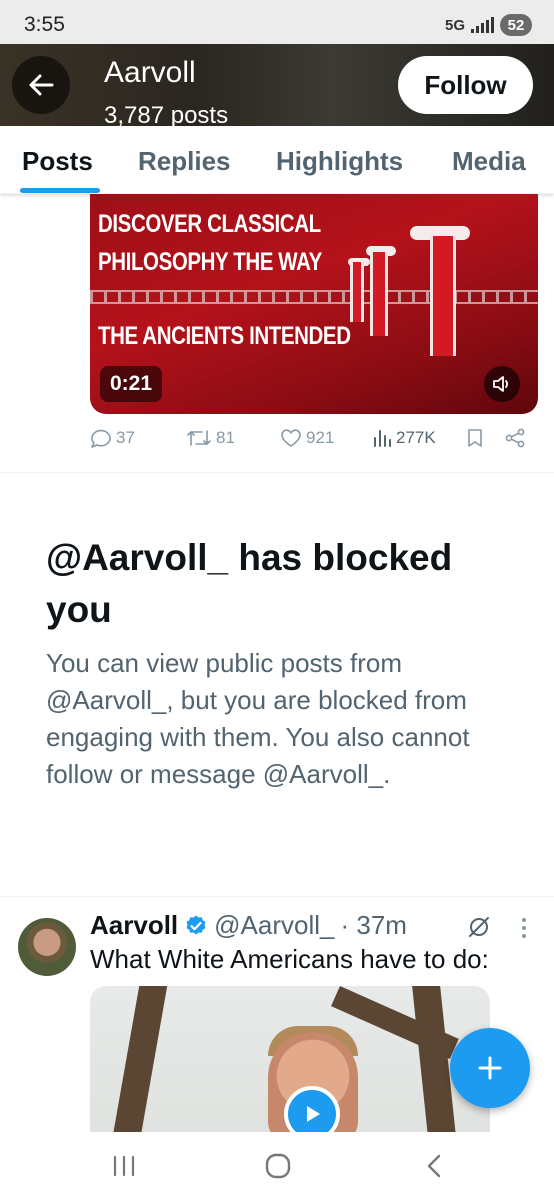 The height and width of the screenshot is (1200, 554). I want to click on video-overlay-text: THE ANCIENTS INTENDED, so click(224, 336).